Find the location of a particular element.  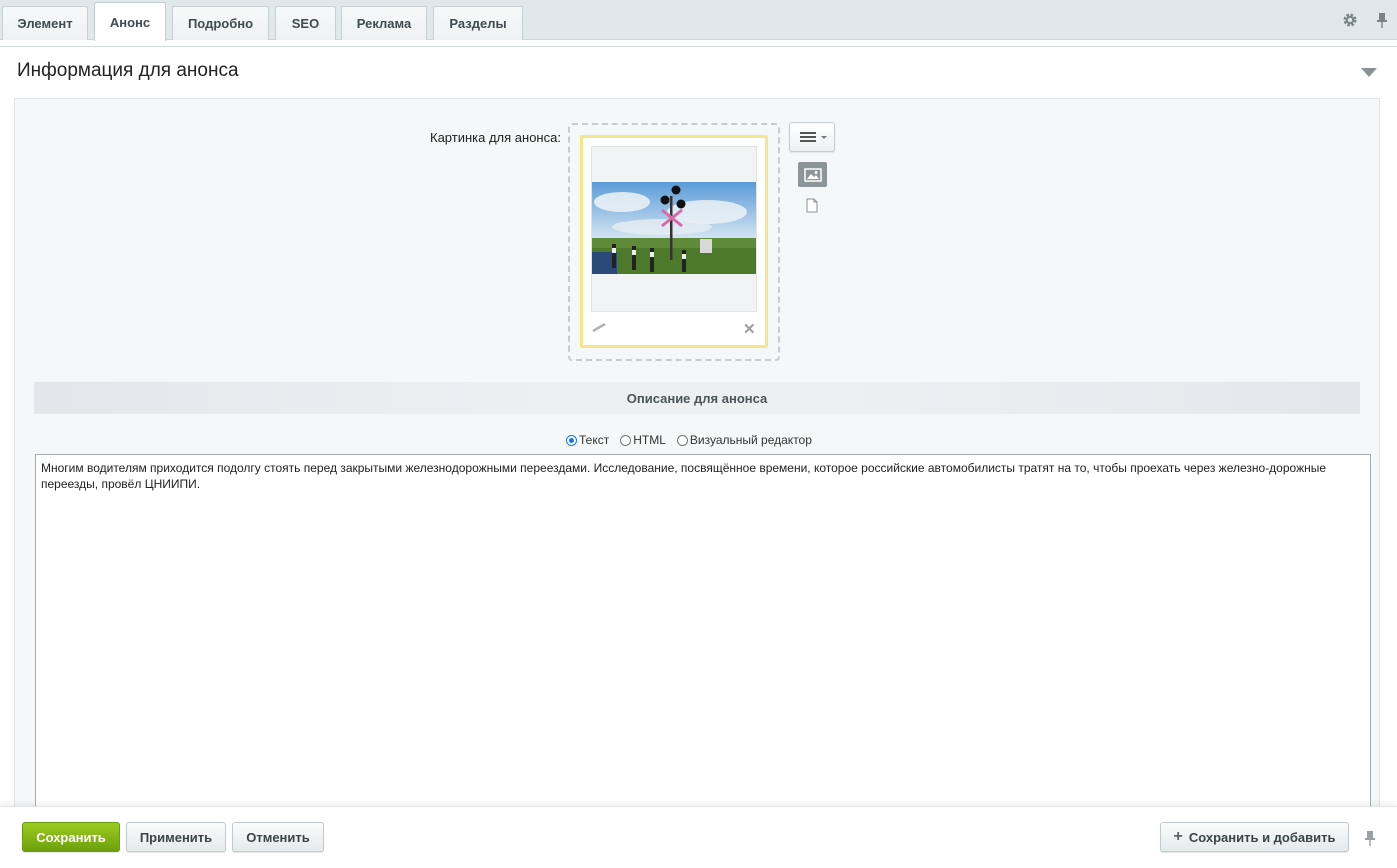

tab-details: Подробно is located at coordinates (220, 23).